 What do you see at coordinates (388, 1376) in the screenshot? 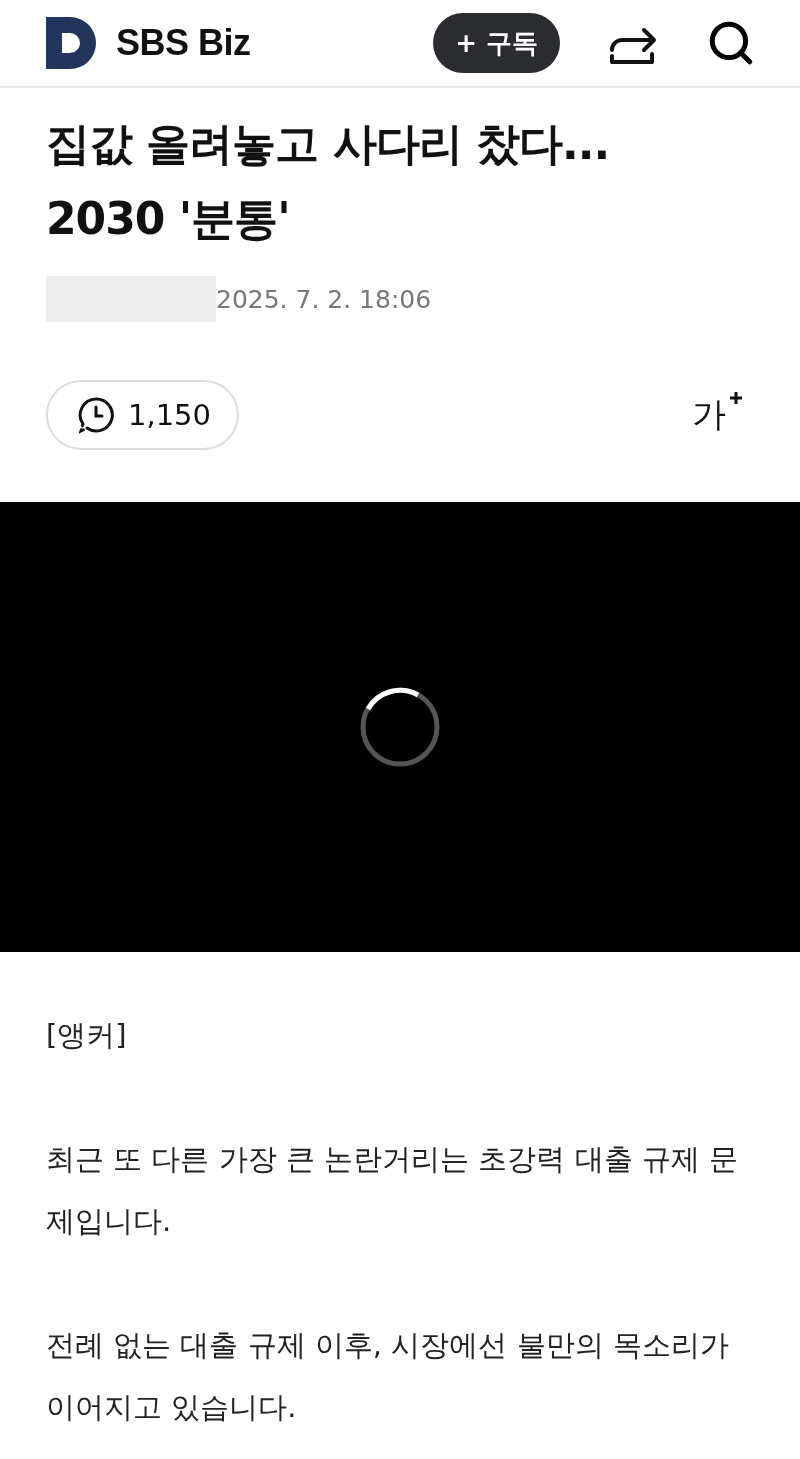
I see `article-paragraph: 전례 없는 대출 규제 이후, 시장에선 불만의 목소리가 이어지고 있습니다.` at bounding box center [388, 1376].